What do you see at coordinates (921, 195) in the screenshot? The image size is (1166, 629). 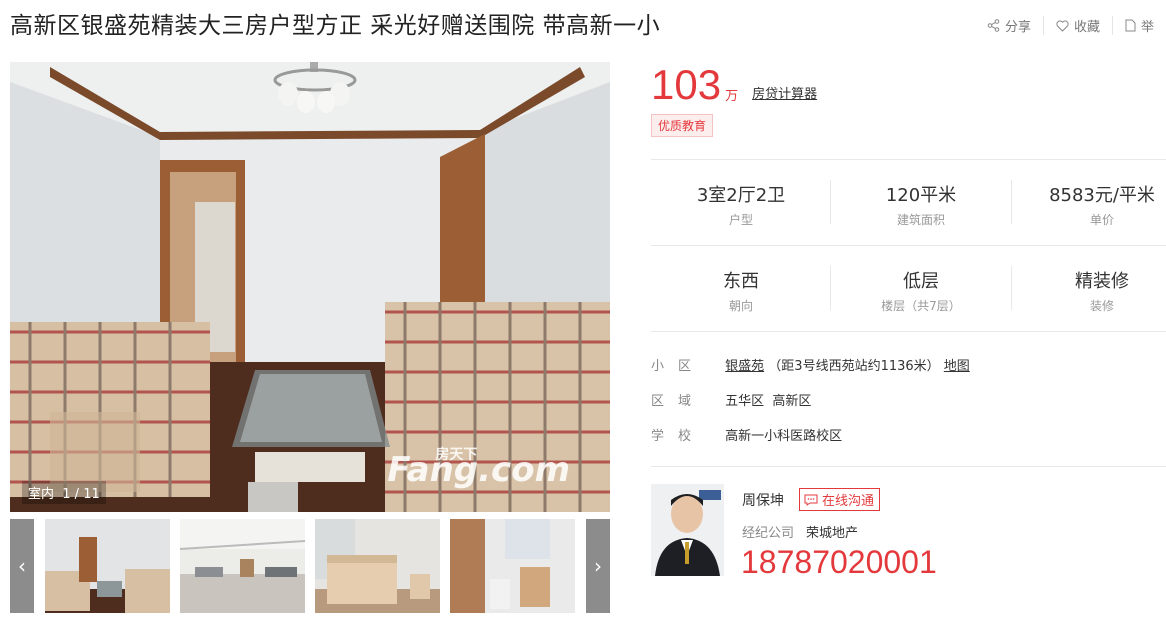 I see `stat-value: 120平米` at bounding box center [921, 195].